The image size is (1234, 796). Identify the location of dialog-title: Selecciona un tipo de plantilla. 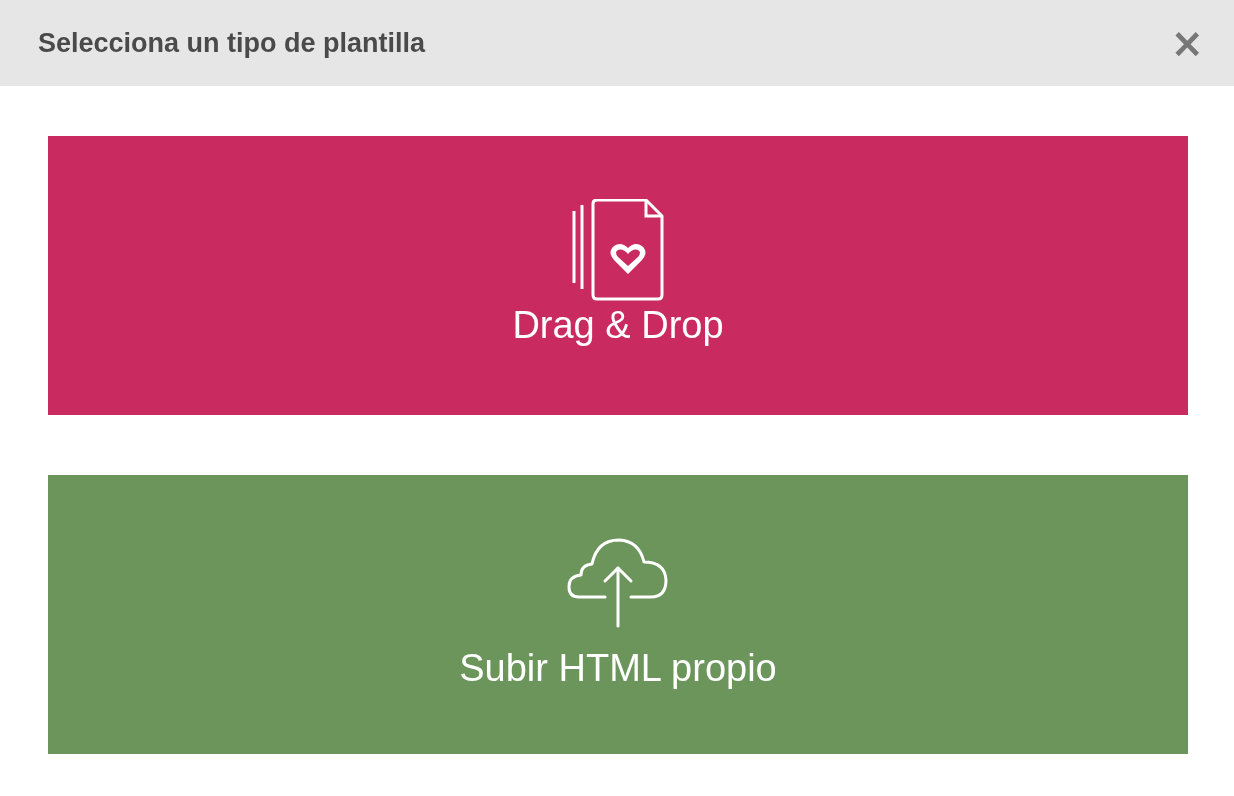
(232, 43).